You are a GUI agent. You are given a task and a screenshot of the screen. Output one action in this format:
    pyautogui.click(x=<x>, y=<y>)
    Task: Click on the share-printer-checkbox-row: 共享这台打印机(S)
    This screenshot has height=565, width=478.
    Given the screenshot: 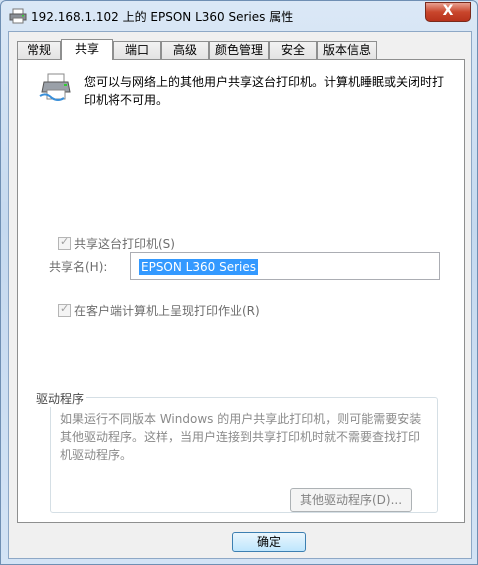 What is the action you would take?
    pyautogui.click(x=116, y=243)
    